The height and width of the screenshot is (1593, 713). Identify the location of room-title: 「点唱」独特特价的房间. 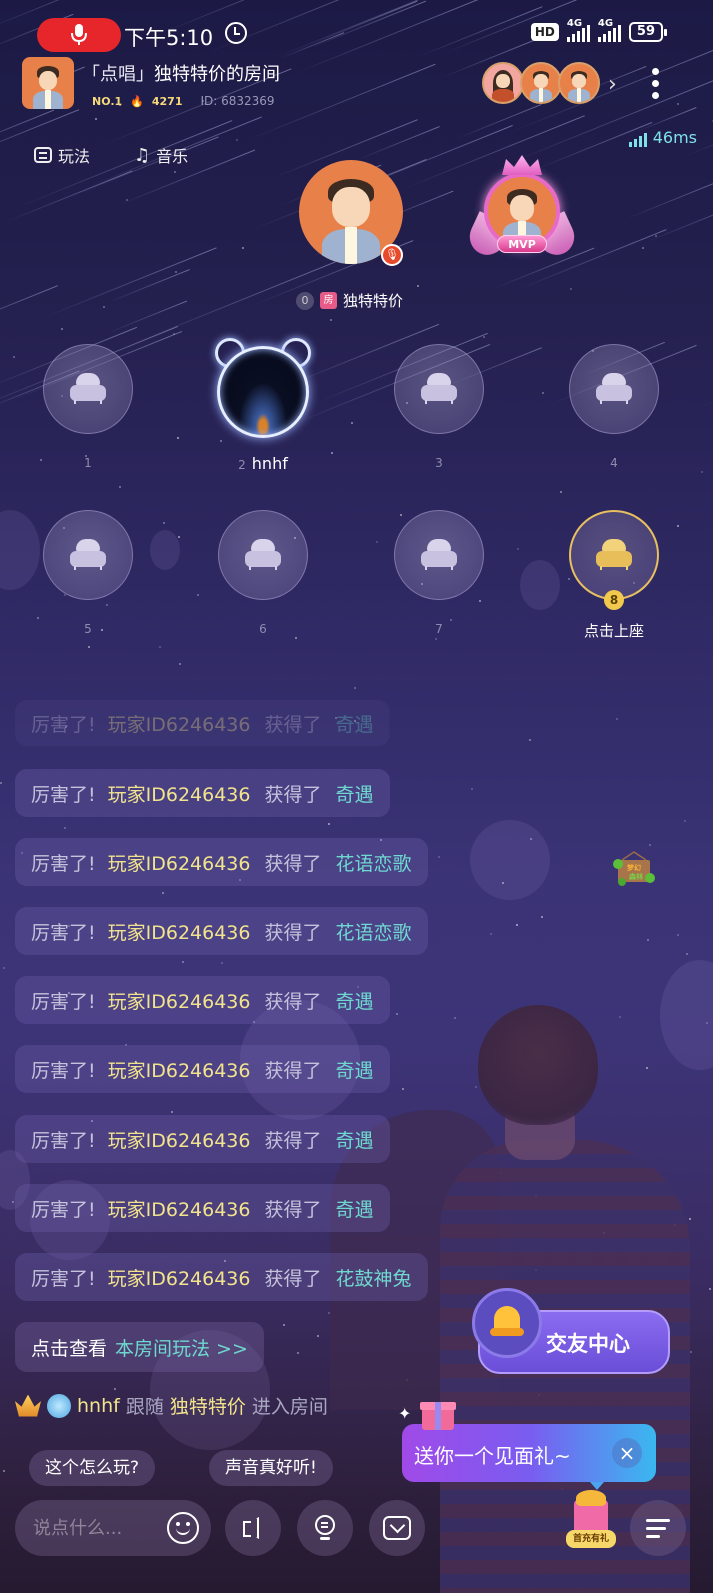
(181, 73).